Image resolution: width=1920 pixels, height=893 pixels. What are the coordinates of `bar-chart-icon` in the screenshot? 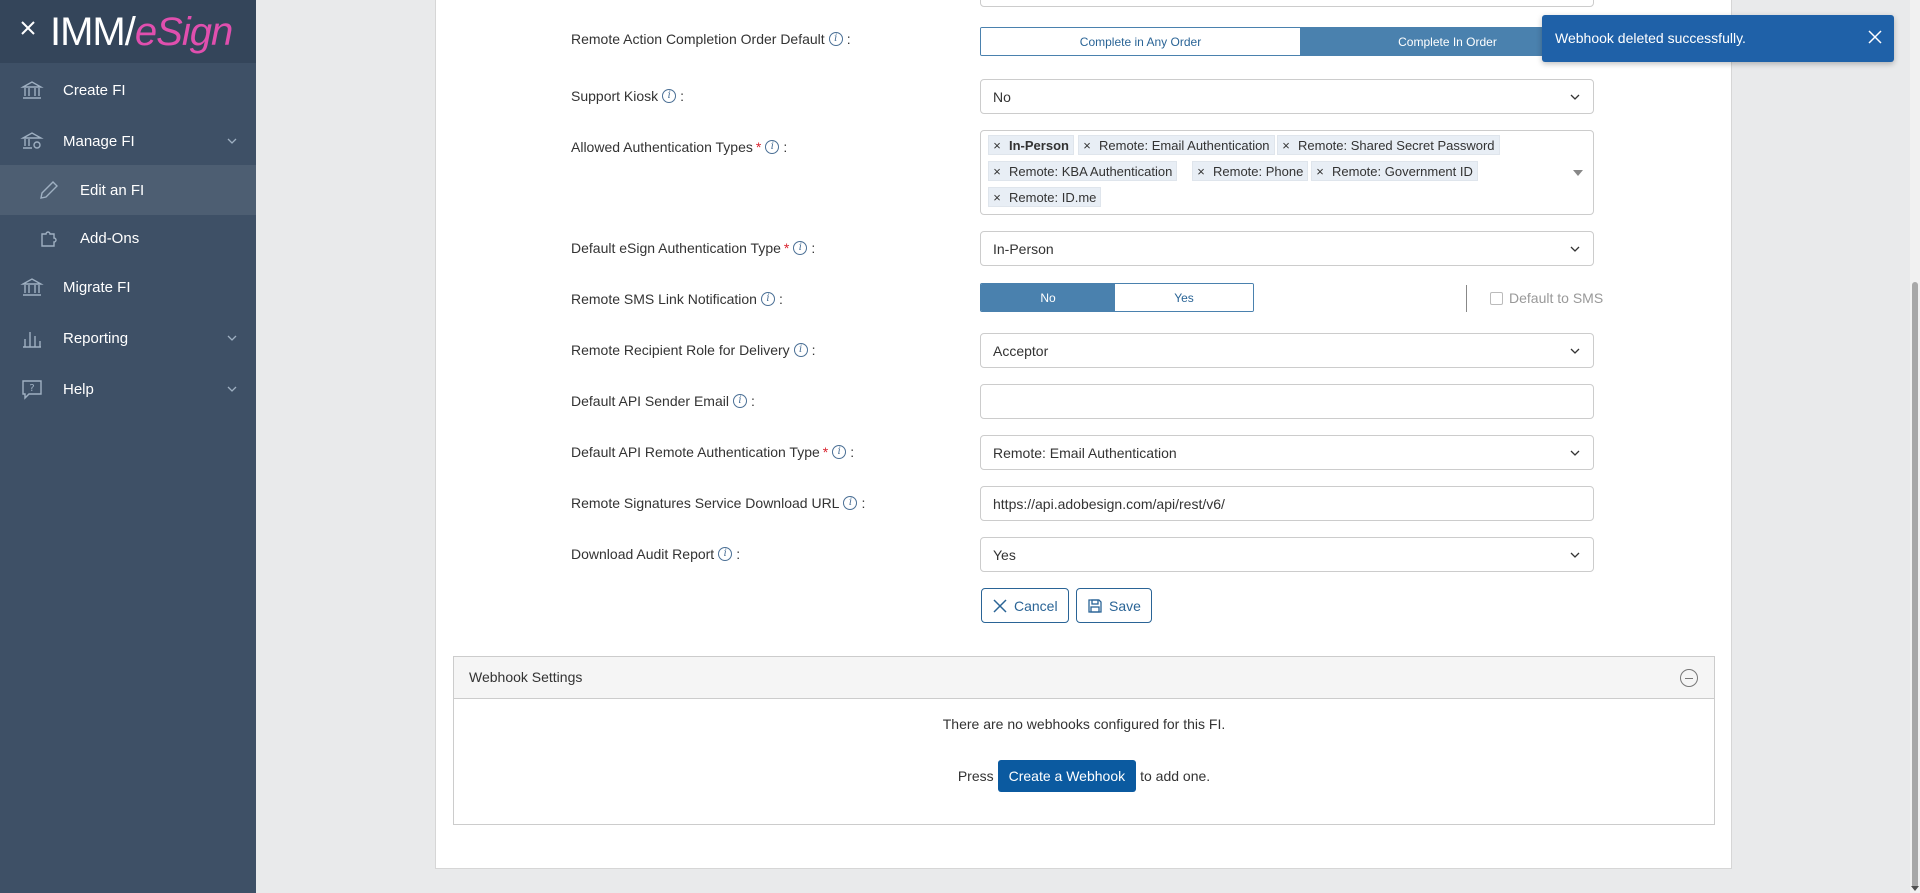 It's located at (32, 340).